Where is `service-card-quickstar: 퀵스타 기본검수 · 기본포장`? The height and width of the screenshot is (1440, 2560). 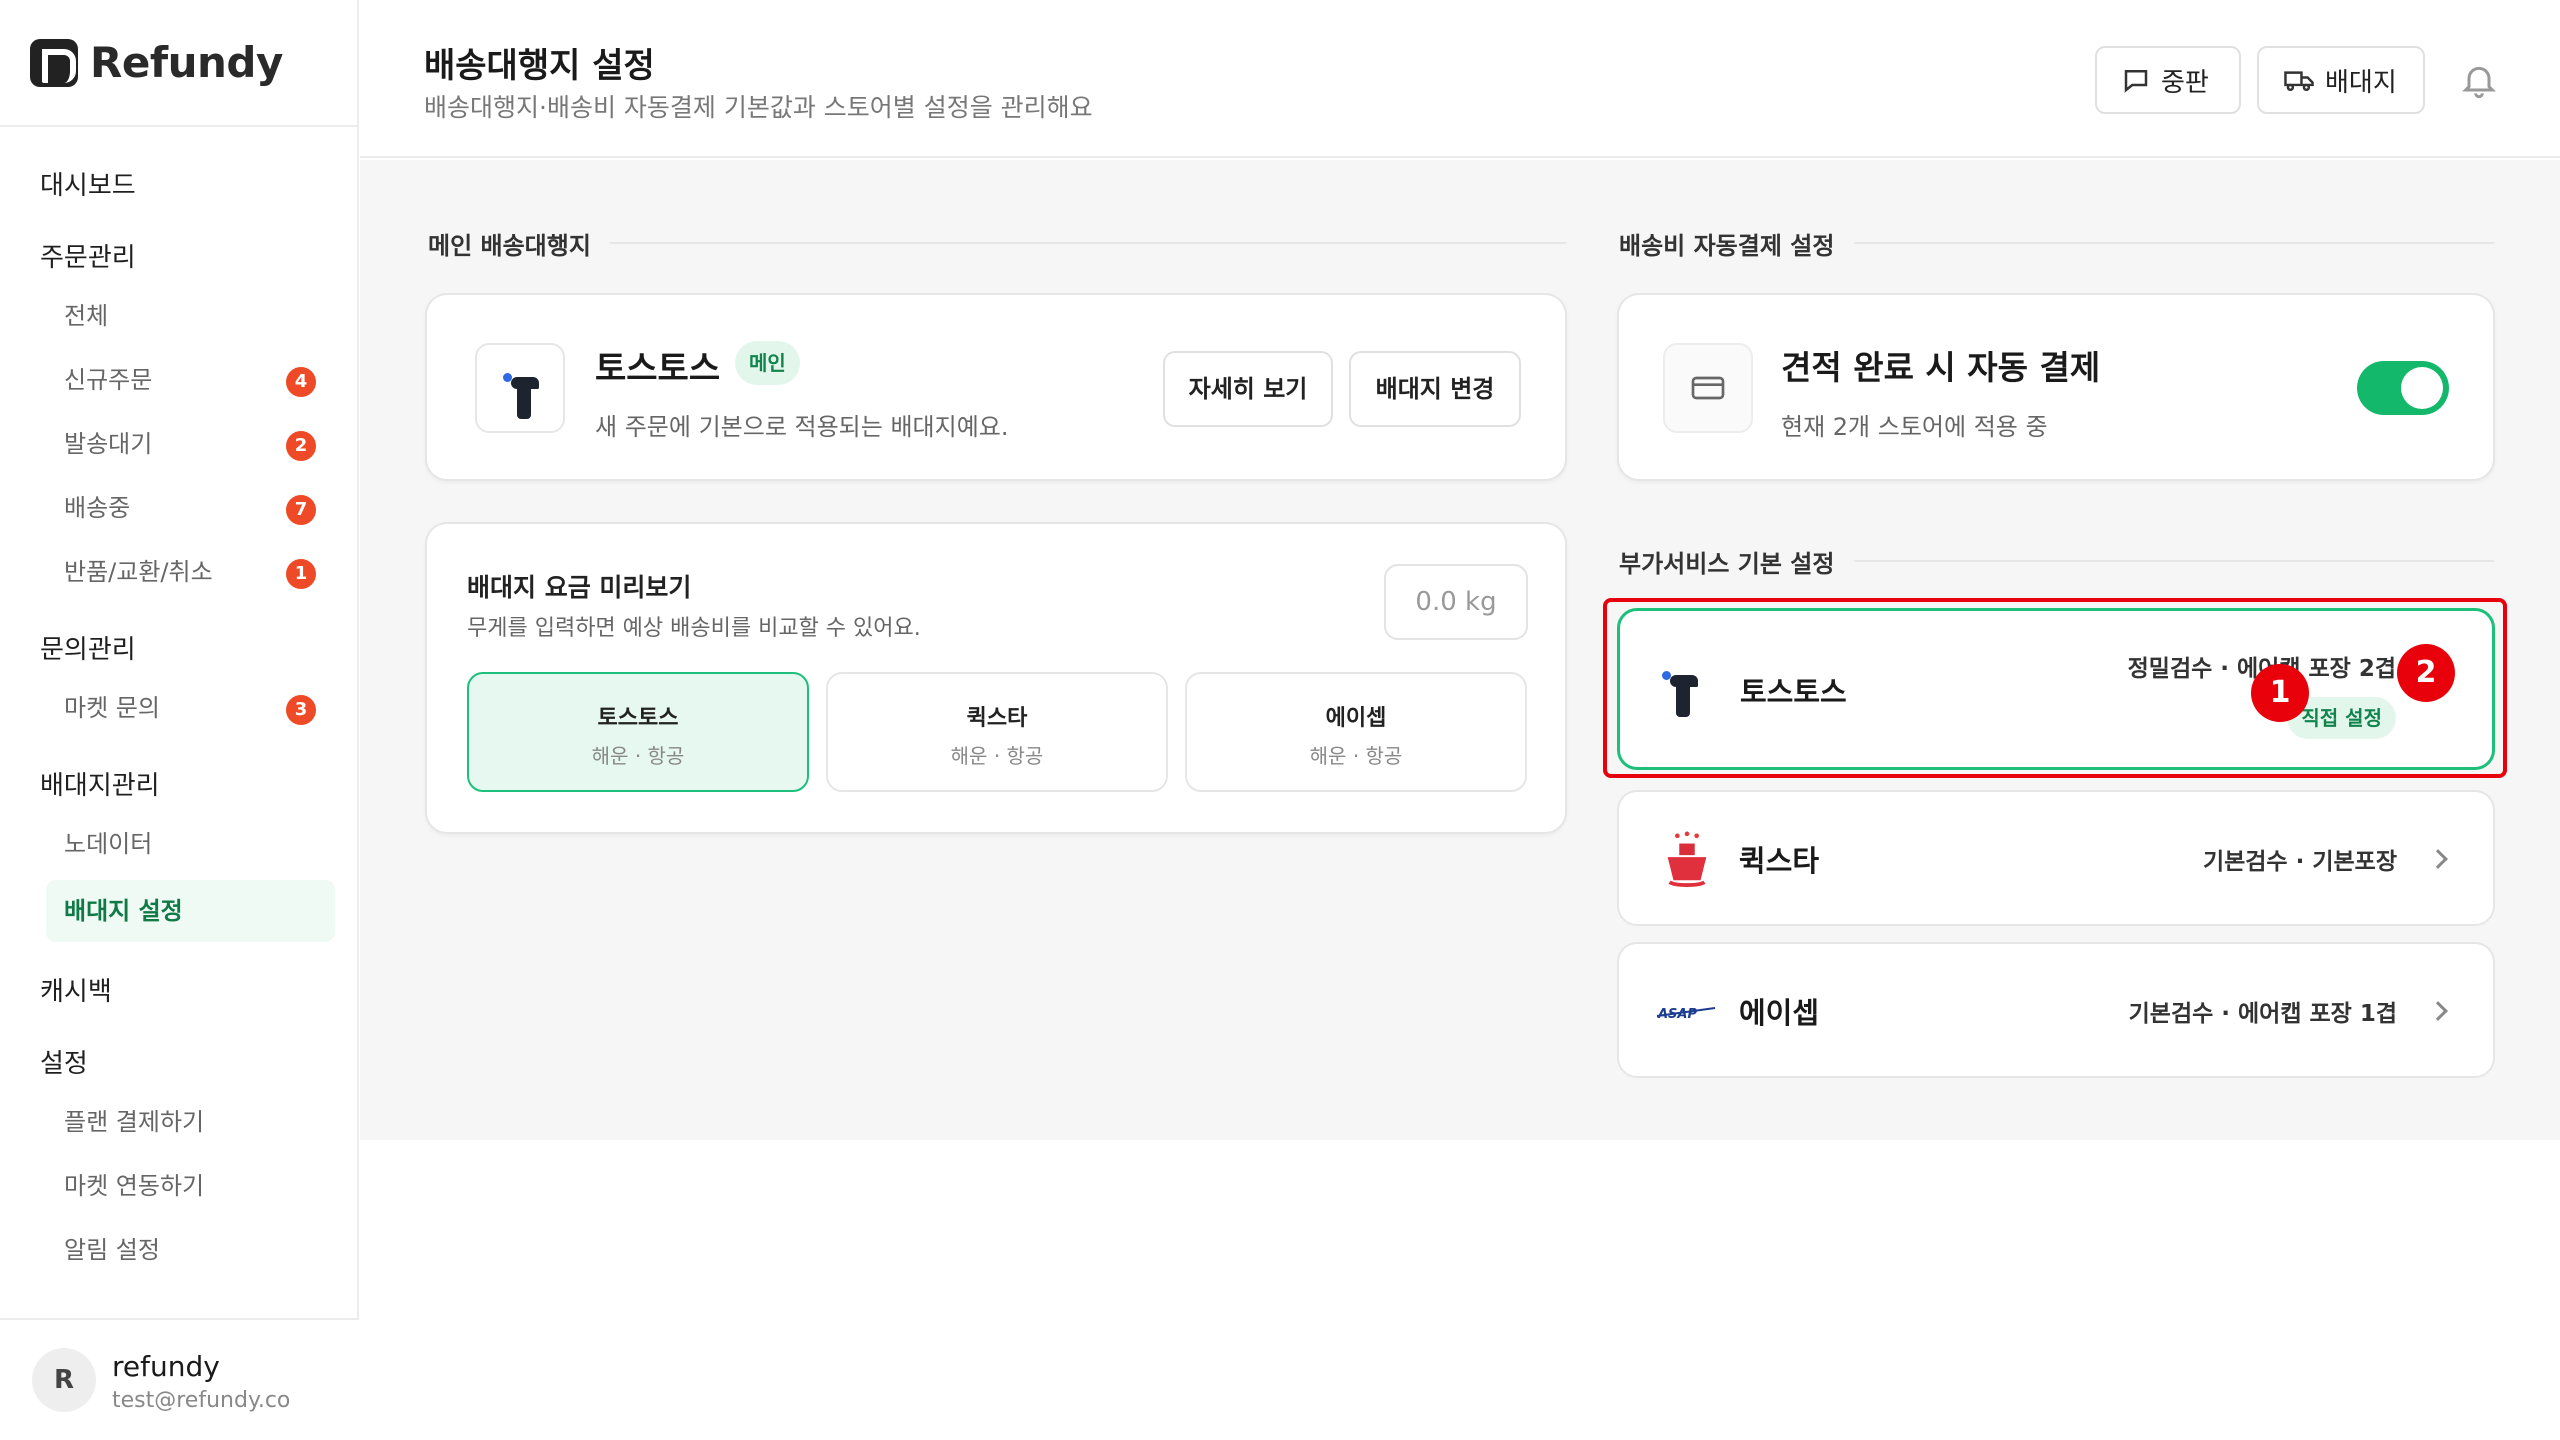 service-card-quickstar: 퀵스타 기본검수 · 기본포장 is located at coordinates (2056, 858).